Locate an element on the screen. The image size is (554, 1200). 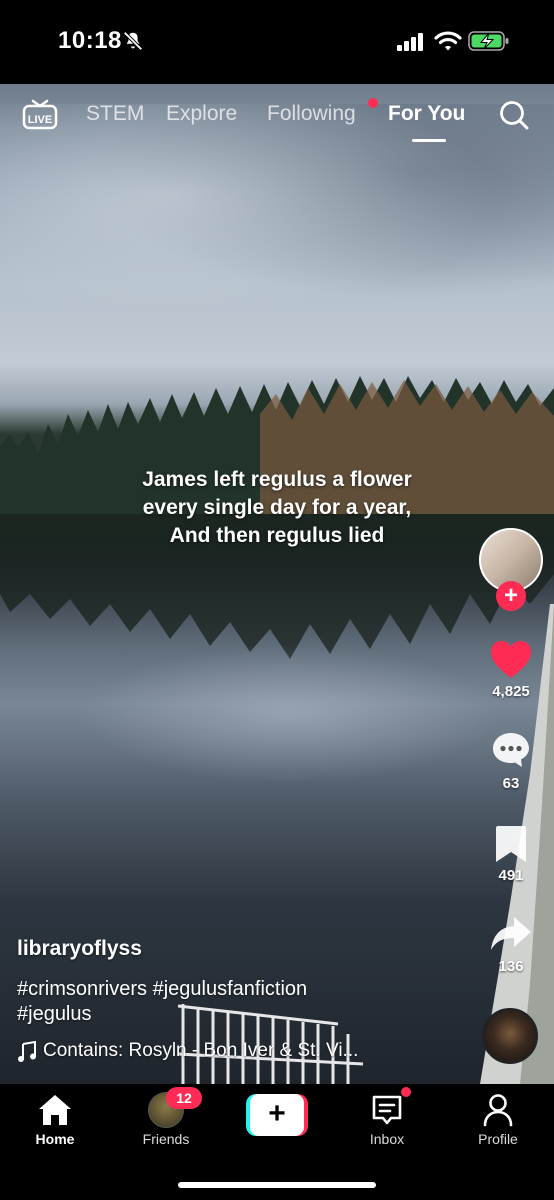
hashtag-line: #crimsonrivers #jegulusfanfiction is located at coordinates (162, 989).